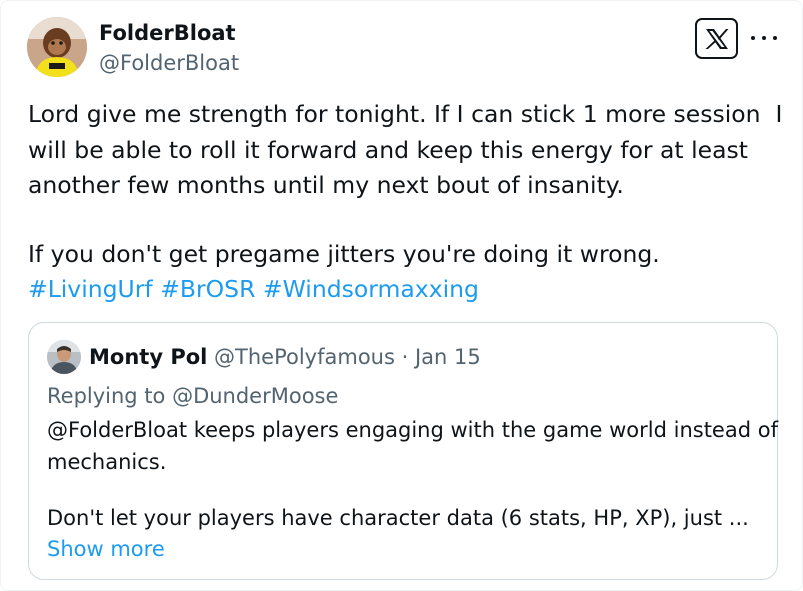  I want to click on show-more-link: Show more, so click(106, 549).